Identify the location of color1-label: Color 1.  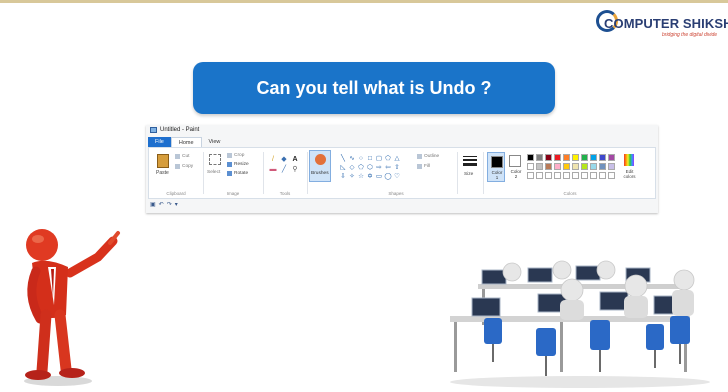
(497, 175).